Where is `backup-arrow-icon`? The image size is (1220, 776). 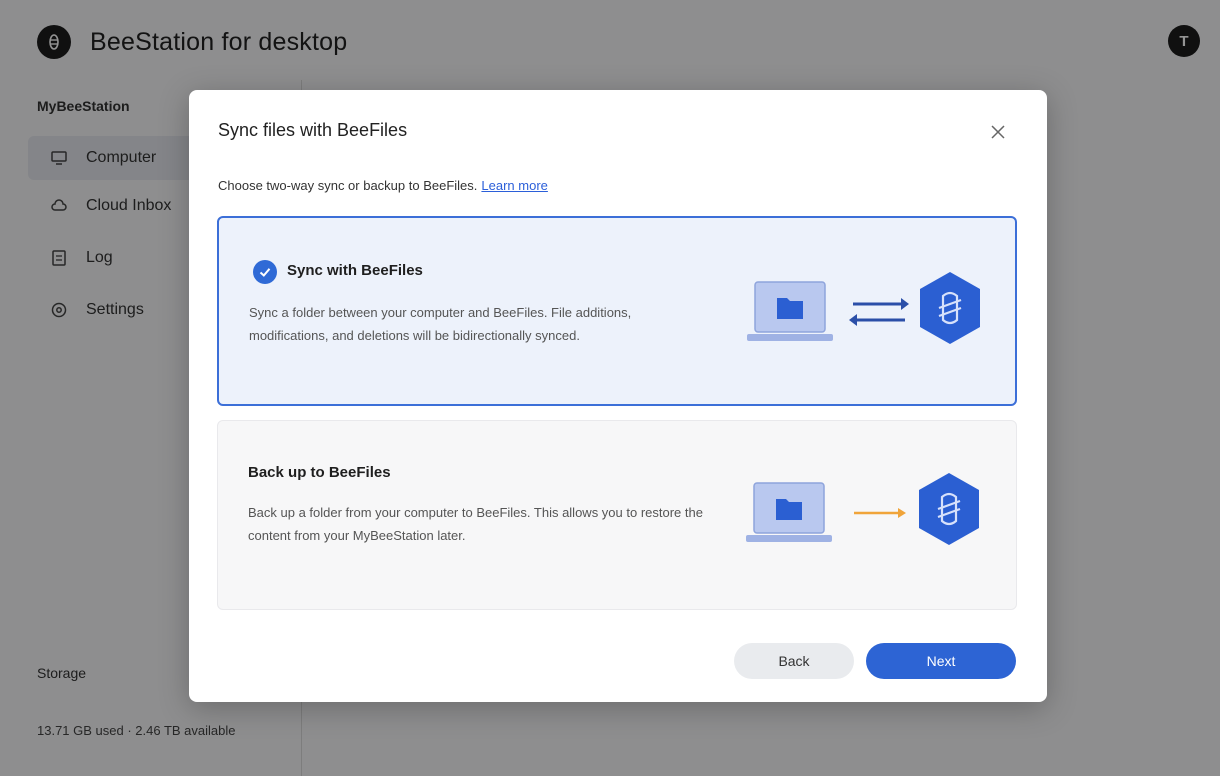
backup-arrow-icon is located at coordinates (880, 513).